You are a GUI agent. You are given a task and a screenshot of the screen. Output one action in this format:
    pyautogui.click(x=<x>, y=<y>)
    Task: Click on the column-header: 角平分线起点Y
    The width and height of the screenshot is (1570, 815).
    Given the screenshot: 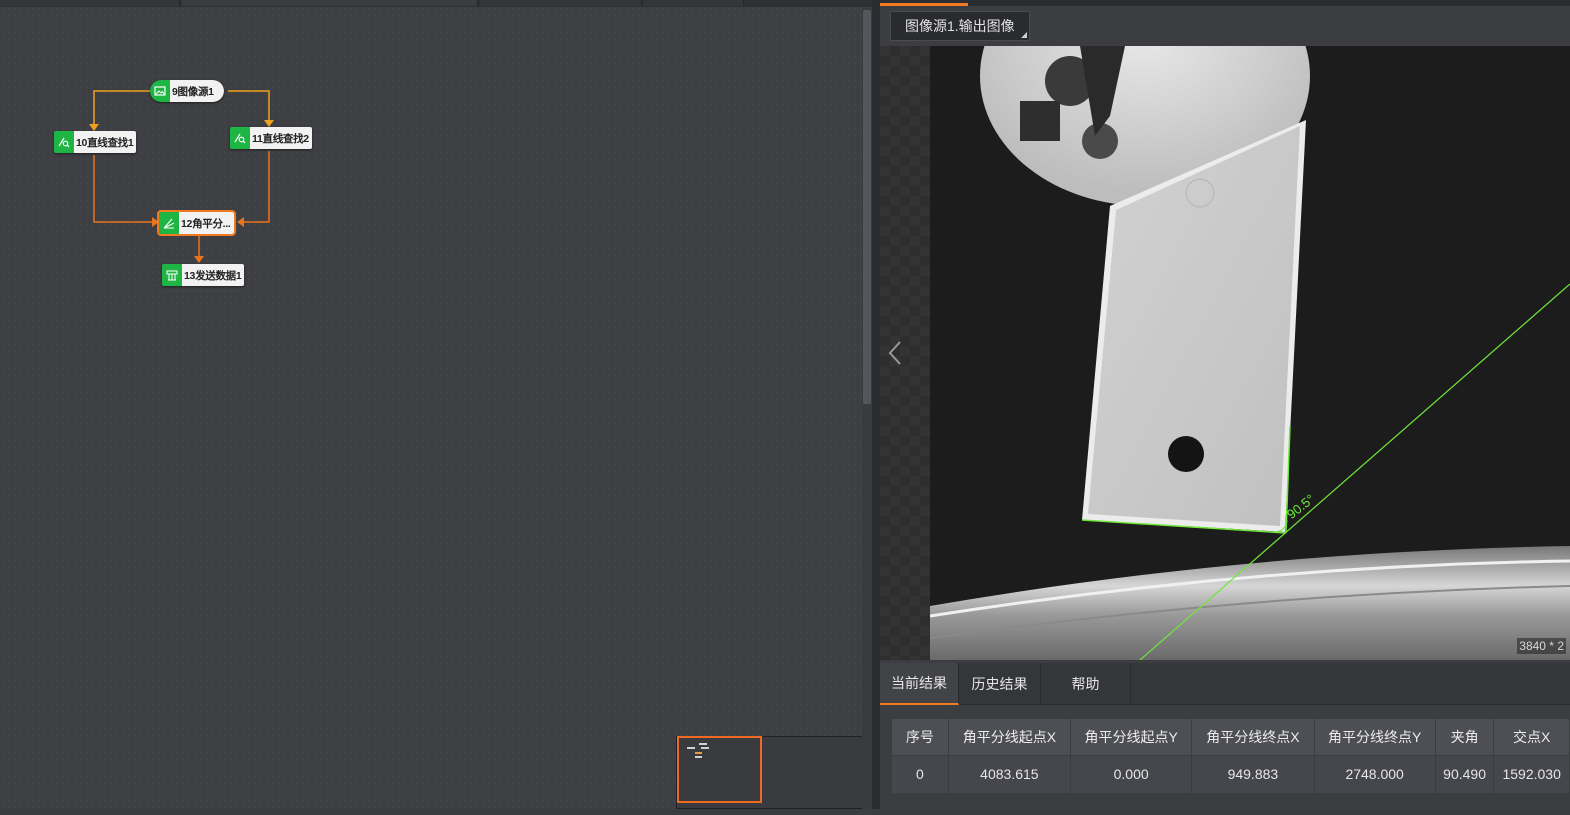 What is the action you would take?
    pyautogui.click(x=1131, y=737)
    